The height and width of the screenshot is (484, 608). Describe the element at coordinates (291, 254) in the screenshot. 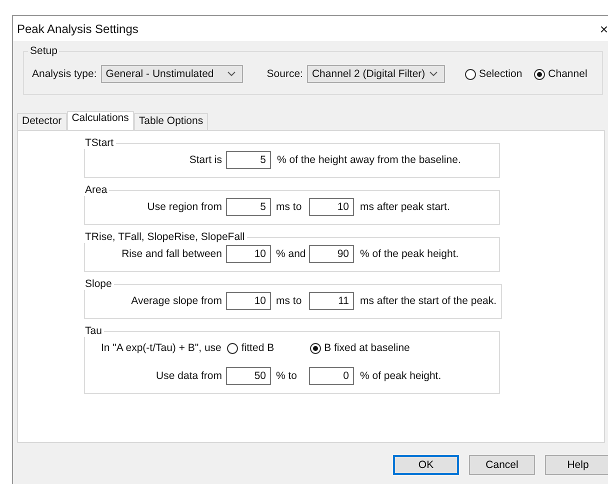

I see `field-label: % and` at that location.